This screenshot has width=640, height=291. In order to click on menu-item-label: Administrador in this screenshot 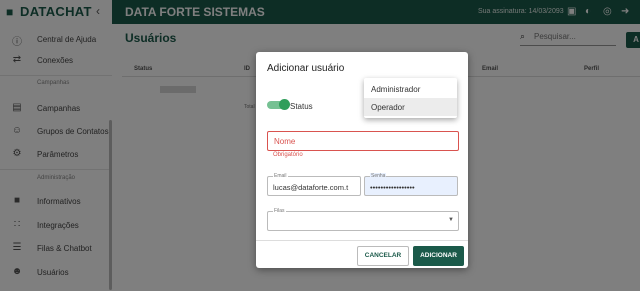, I will do `click(396, 89)`.